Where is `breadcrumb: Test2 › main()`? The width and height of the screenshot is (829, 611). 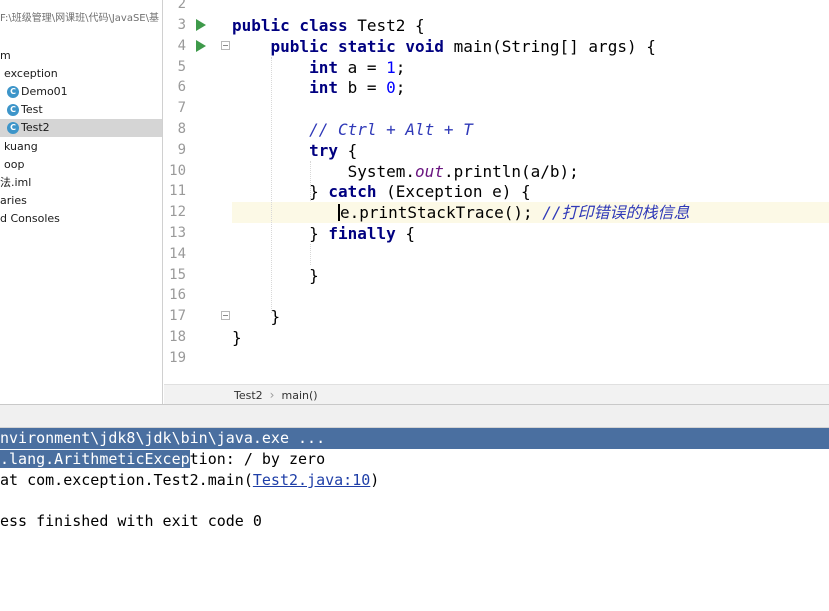
breadcrumb: Test2 › main() is located at coordinates (496, 394).